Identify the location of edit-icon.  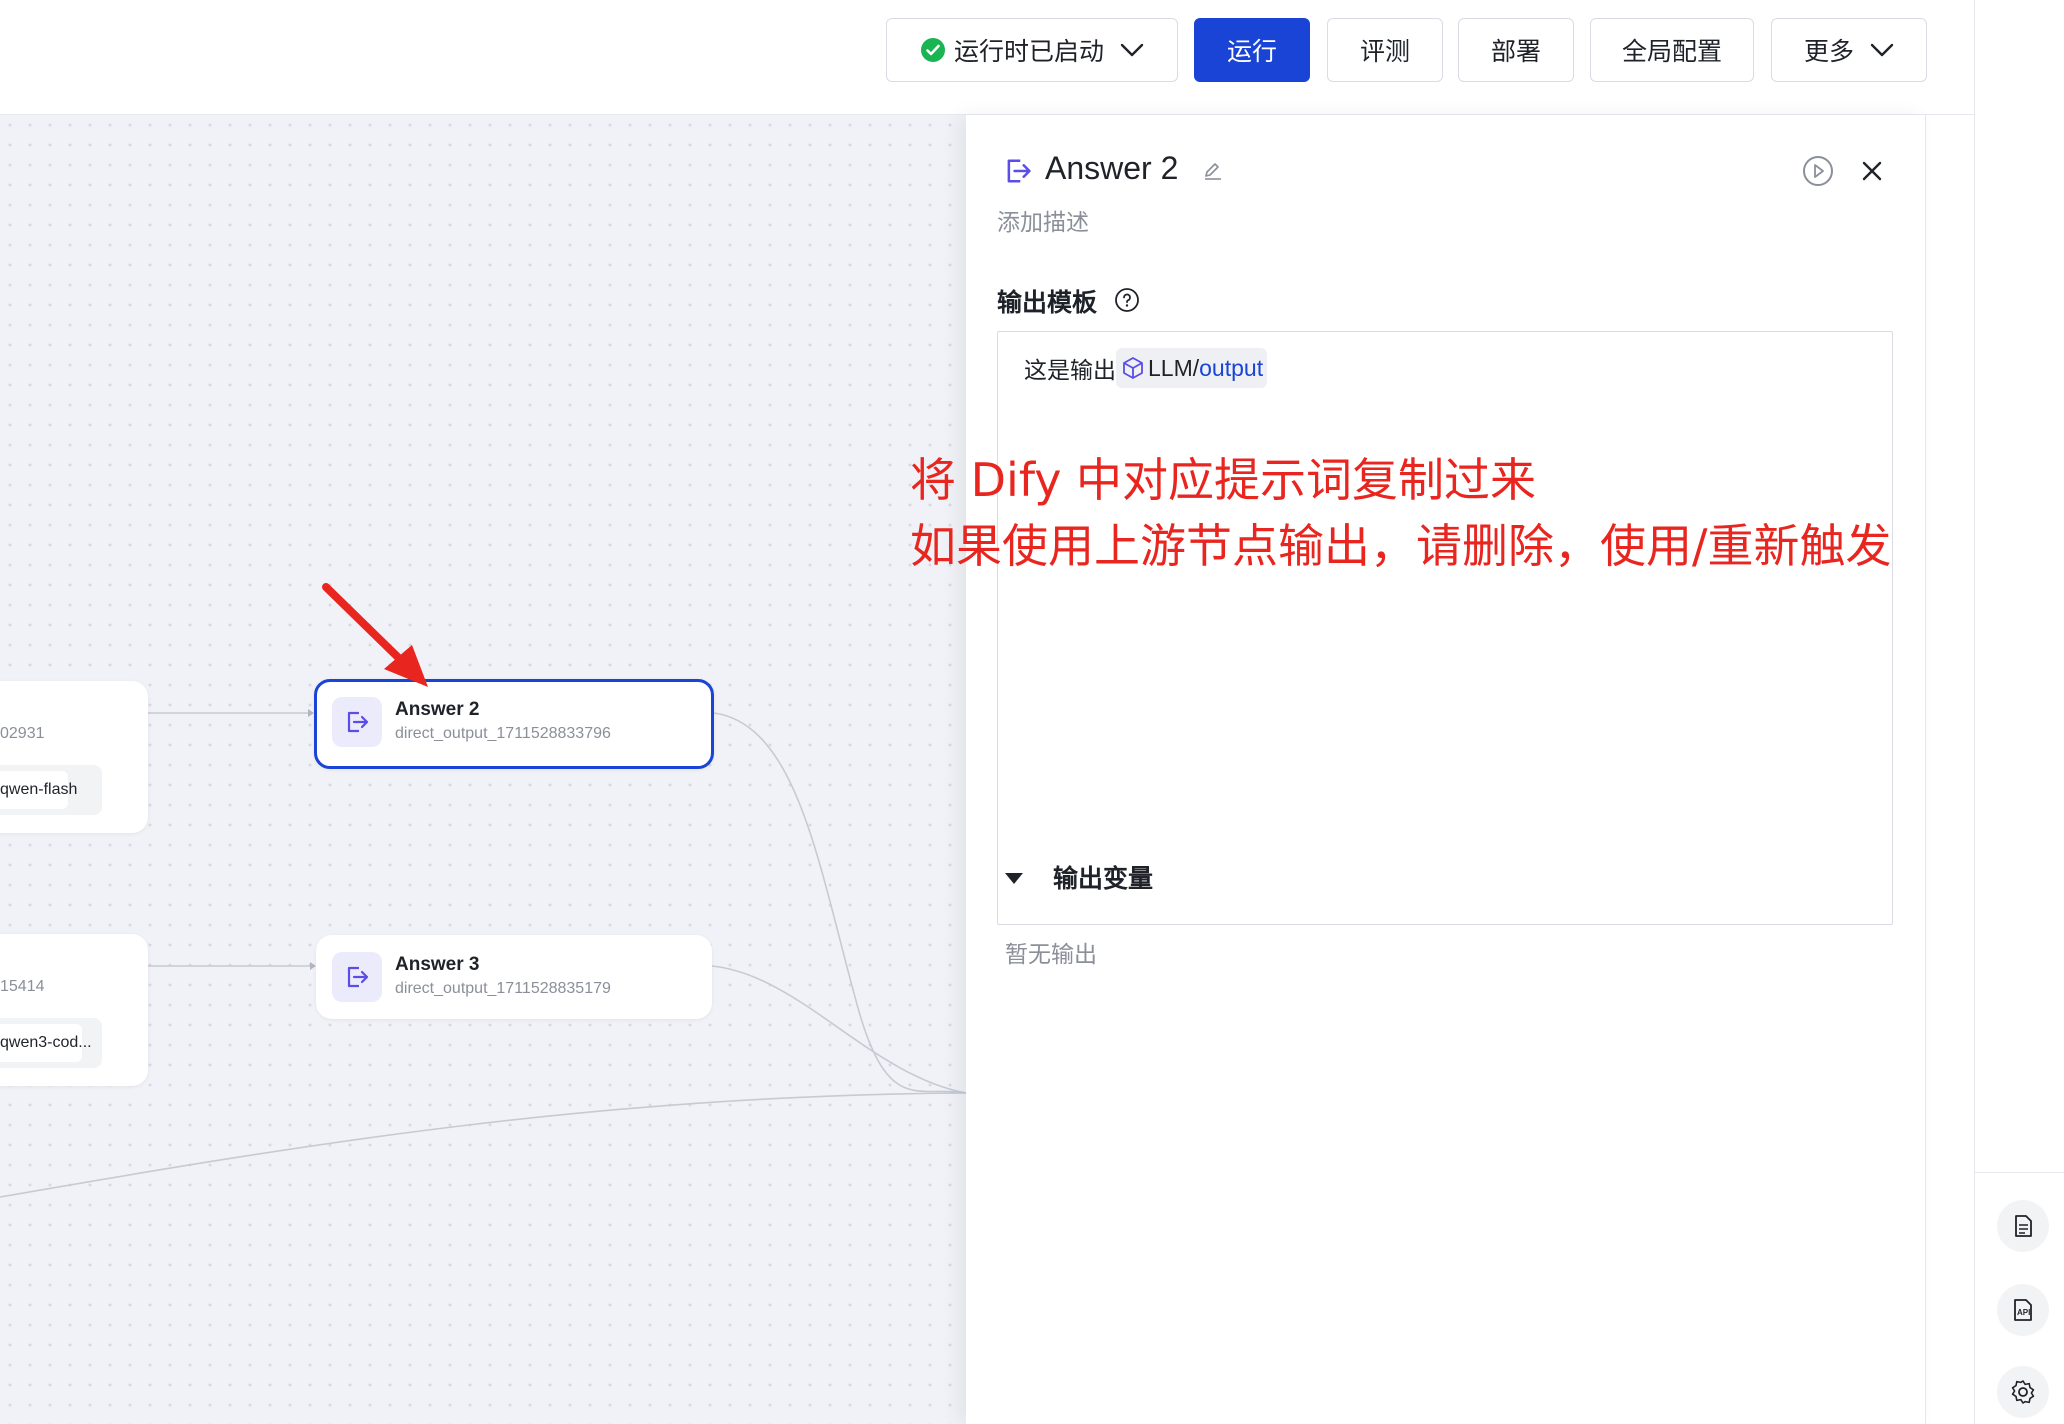
(1213, 173).